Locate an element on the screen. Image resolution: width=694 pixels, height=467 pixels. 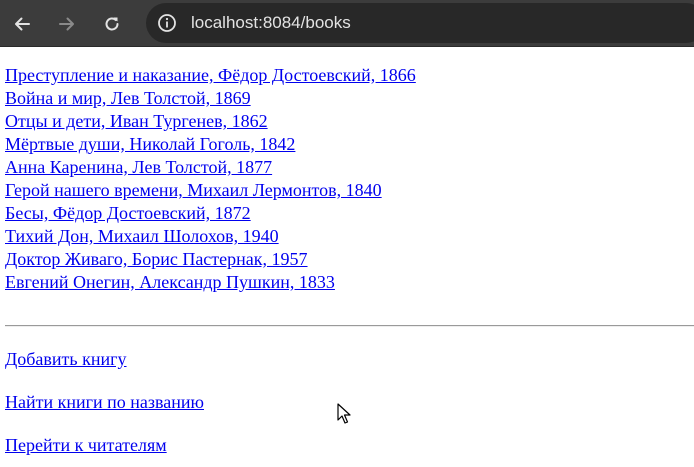
list-item: Война и мир, Лев Толстой, 1869 is located at coordinates (210, 98).